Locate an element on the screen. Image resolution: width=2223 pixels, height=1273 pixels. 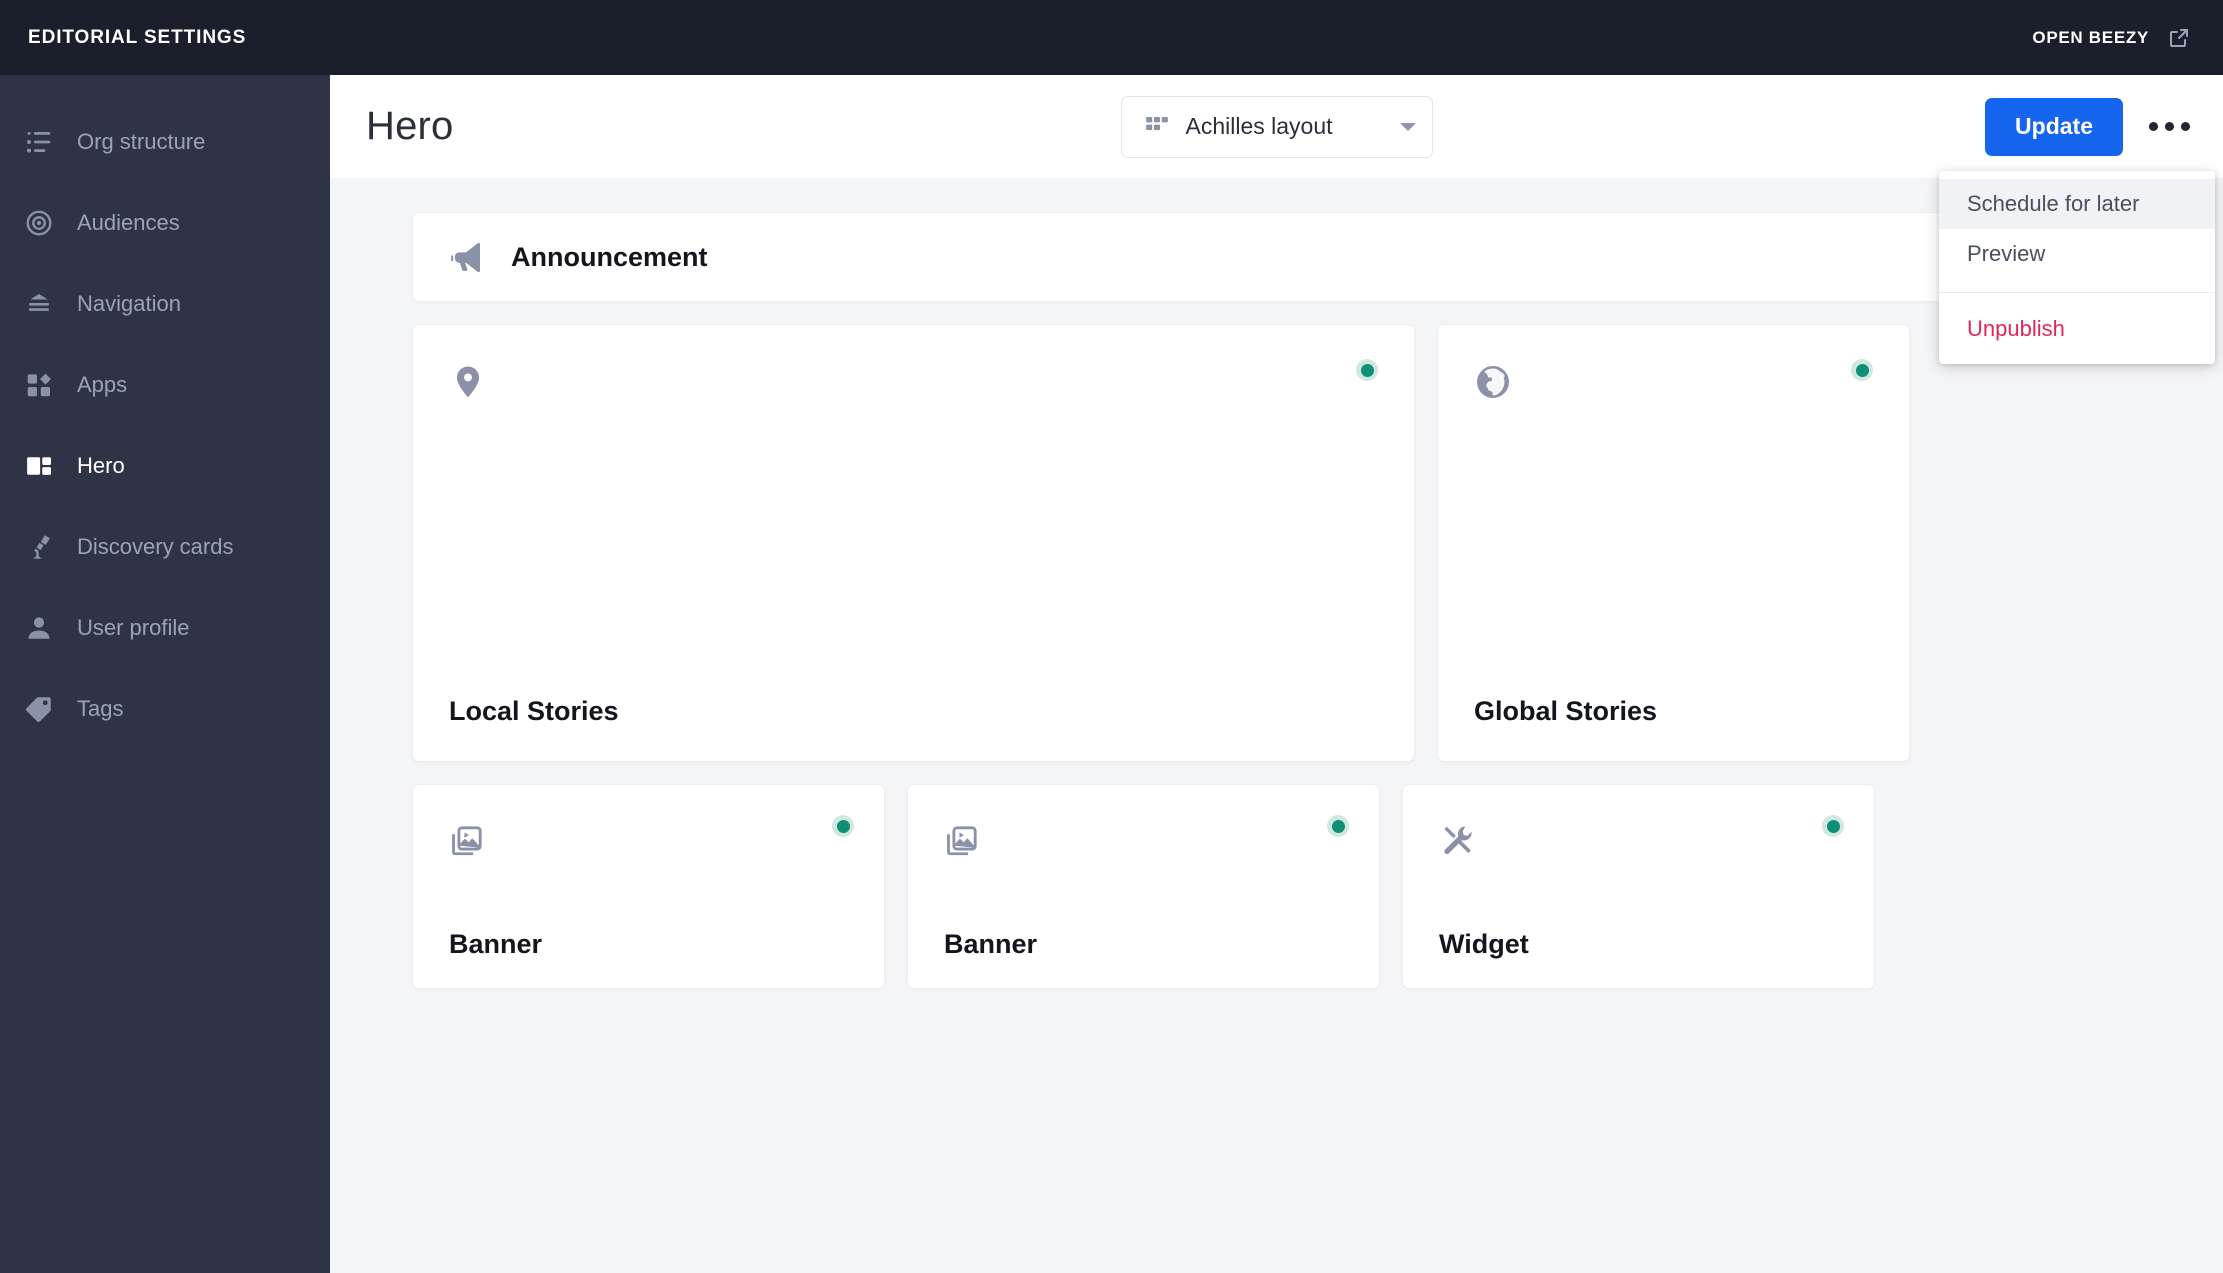
menu-divider is located at coordinates (2077, 292).